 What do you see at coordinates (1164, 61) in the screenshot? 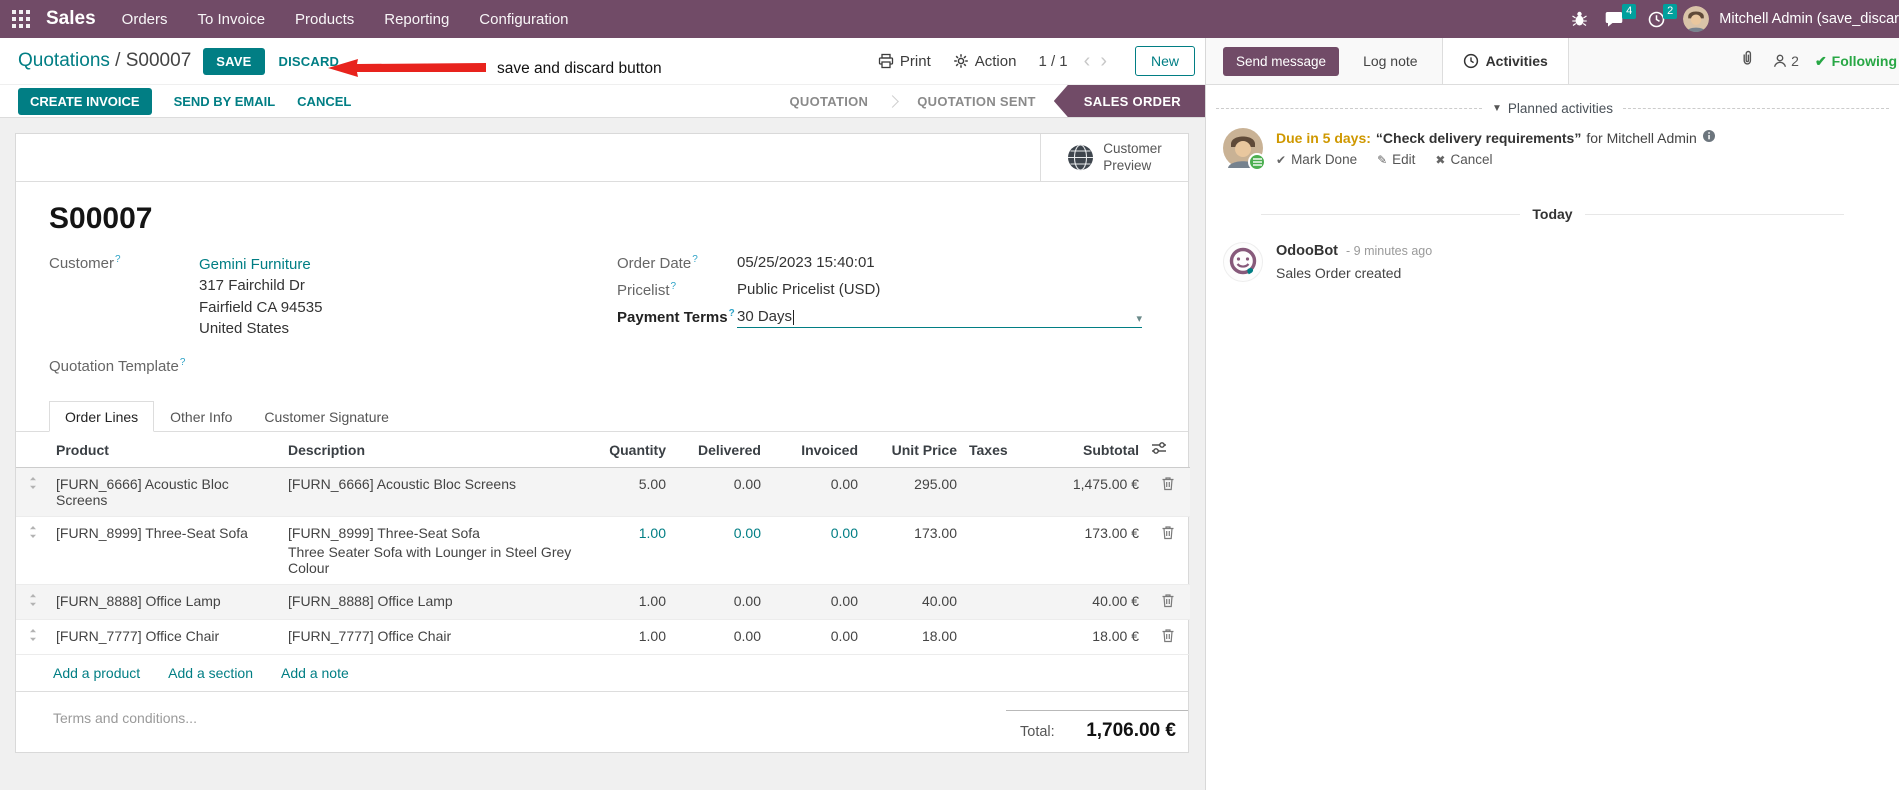
I see `new-button: New` at bounding box center [1164, 61].